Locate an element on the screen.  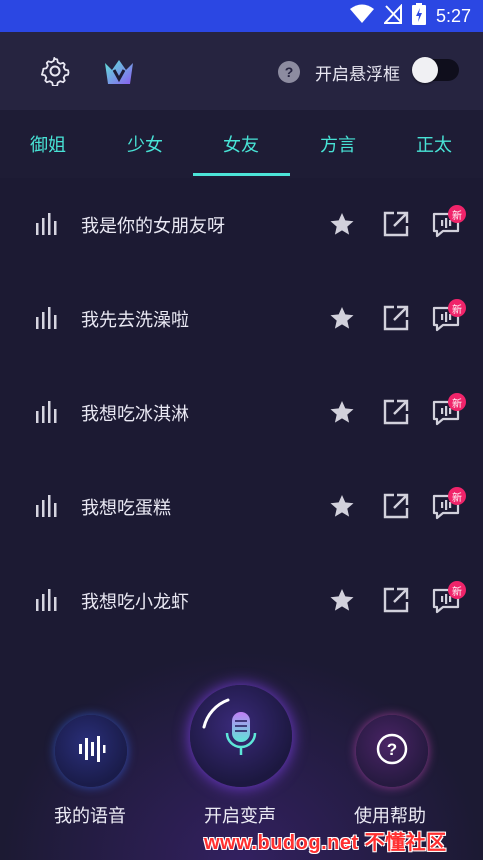
help-button: ? is located at coordinates (392, 751).